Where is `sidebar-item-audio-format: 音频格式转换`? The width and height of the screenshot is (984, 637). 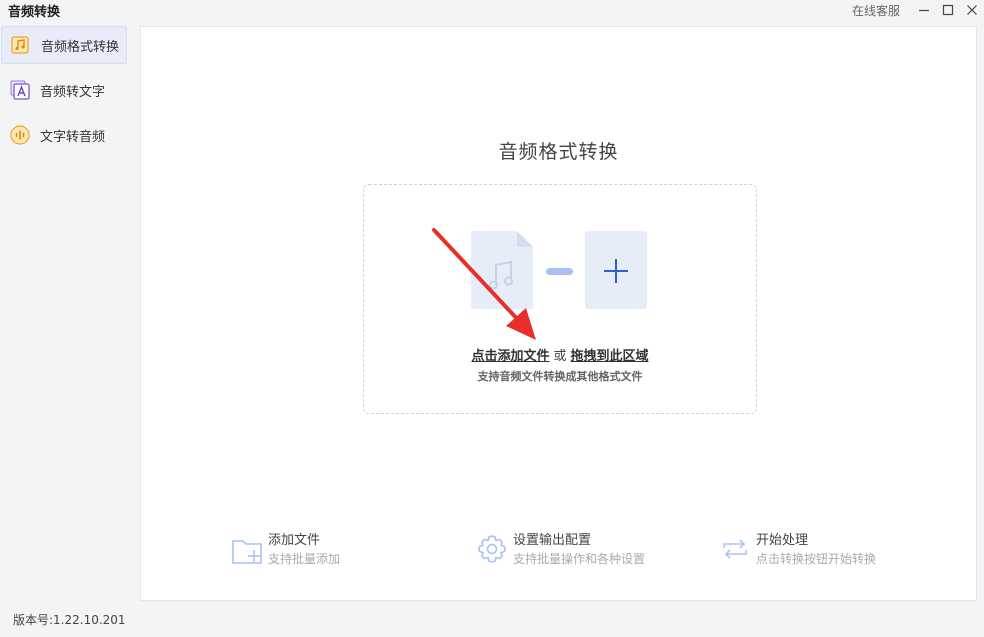 sidebar-item-audio-format: 音频格式转换 is located at coordinates (64, 45).